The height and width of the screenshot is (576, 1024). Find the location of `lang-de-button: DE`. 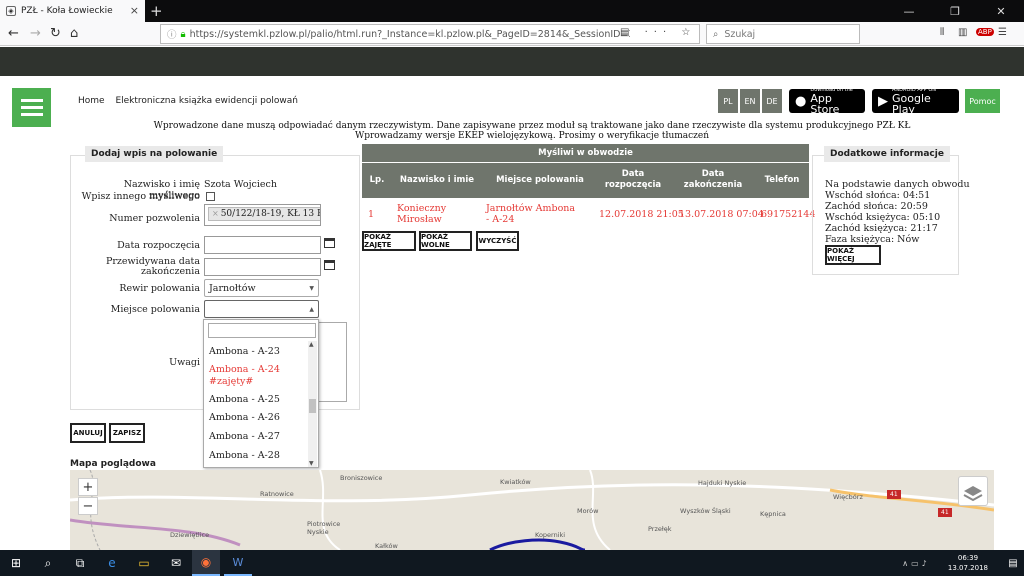

lang-de-button: DE is located at coordinates (772, 101).